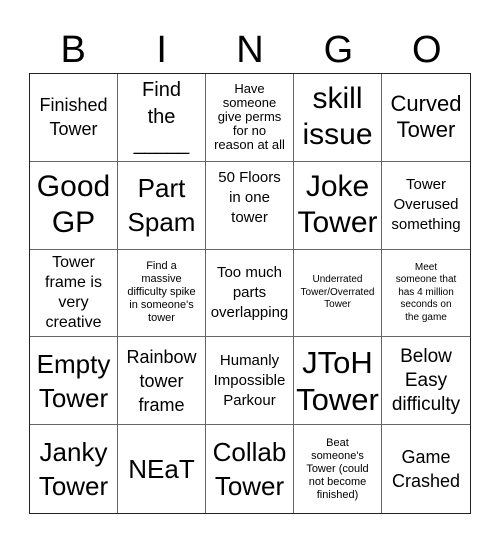 Image resolution: width=500 pixels, height=544 pixels. I want to click on cell-text: skill issue, so click(337, 117).